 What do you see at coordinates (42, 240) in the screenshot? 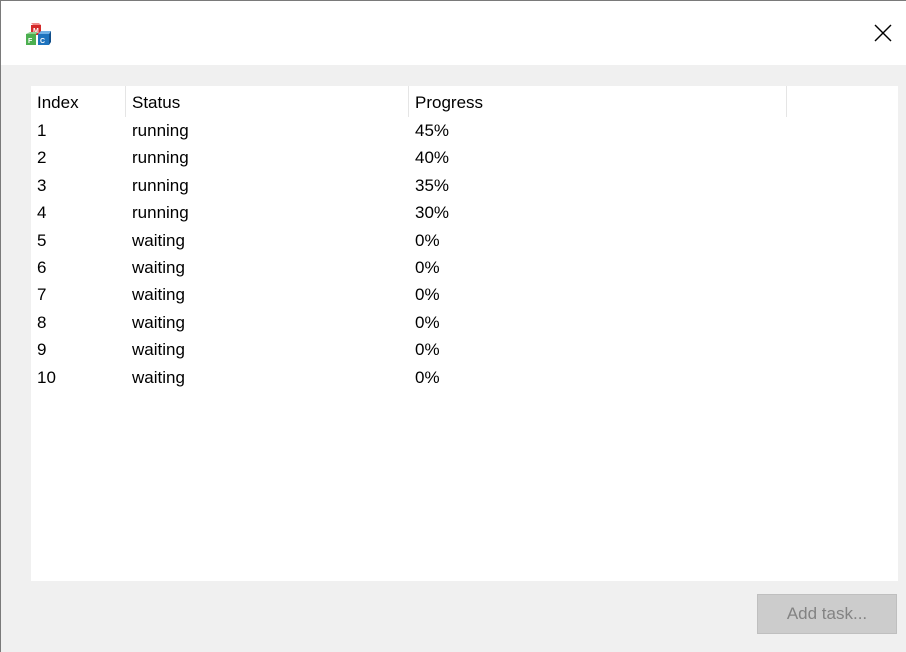
I see `row-index: 5` at bounding box center [42, 240].